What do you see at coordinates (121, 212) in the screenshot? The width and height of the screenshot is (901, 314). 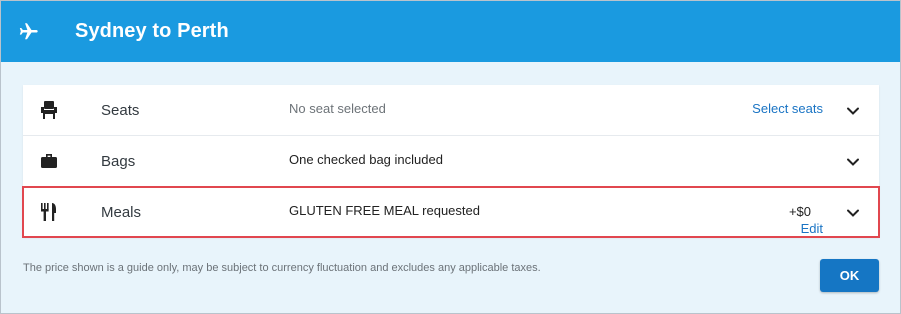 I see `row-label: Meals` at bounding box center [121, 212].